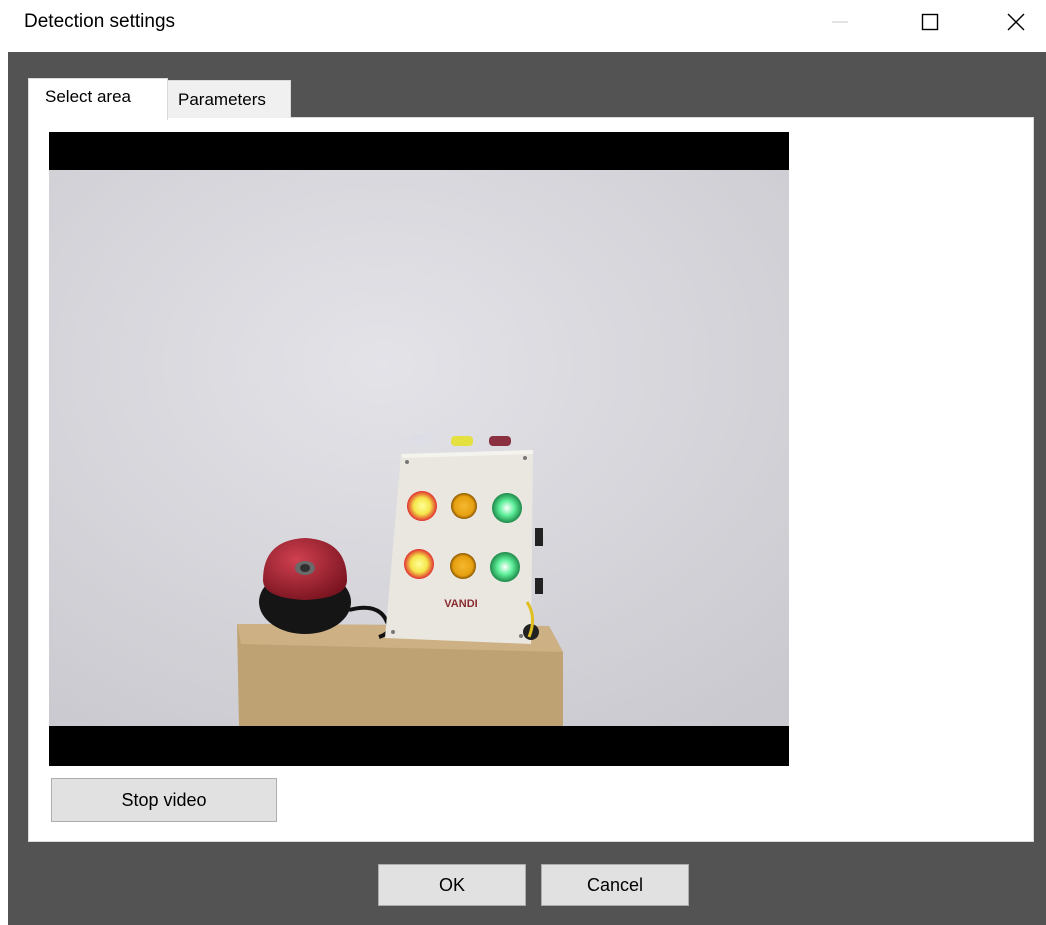 The height and width of the screenshot is (925, 1046). What do you see at coordinates (88, 96) in the screenshot?
I see `tab-select-area-label: Select area` at bounding box center [88, 96].